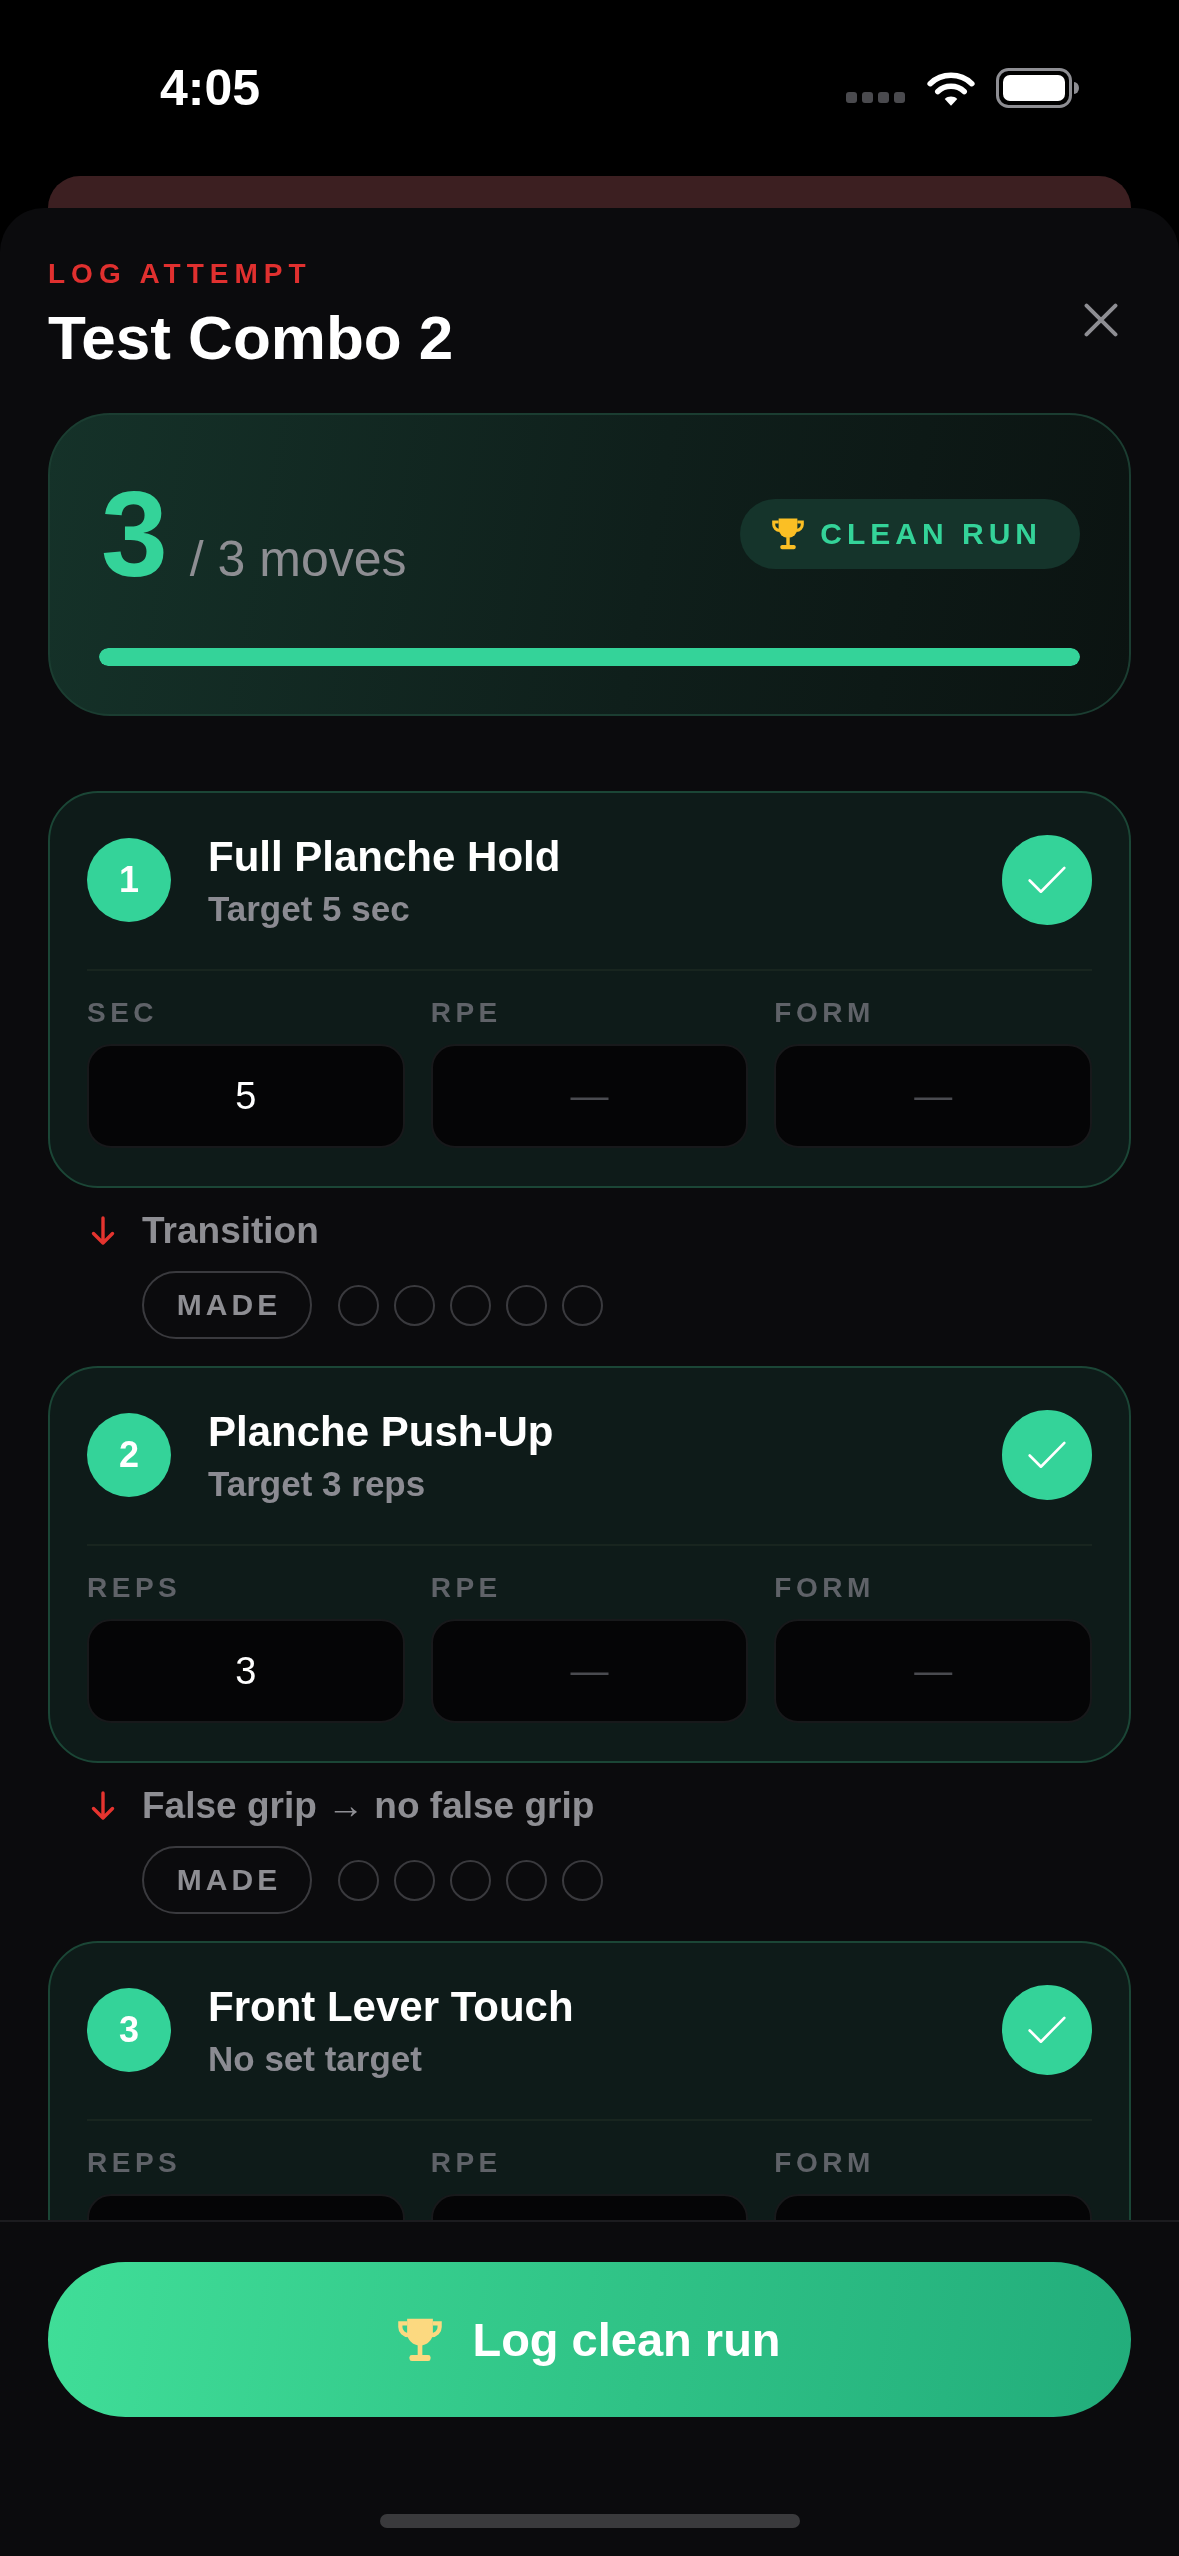 The width and height of the screenshot is (1179, 2556). I want to click on eyebrow-label: LOG ATTEMPT, so click(180, 274).